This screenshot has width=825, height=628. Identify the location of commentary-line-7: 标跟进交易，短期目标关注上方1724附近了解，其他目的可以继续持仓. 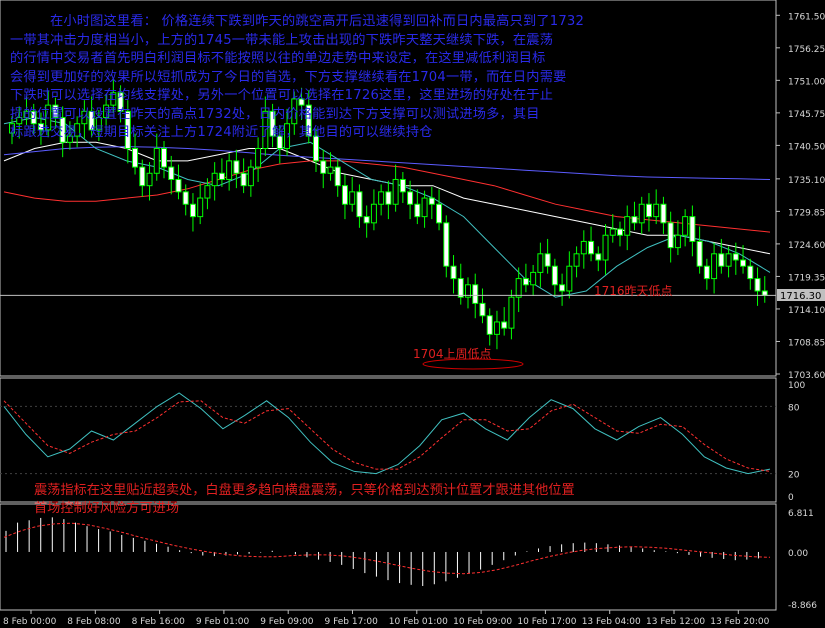
(221, 132).